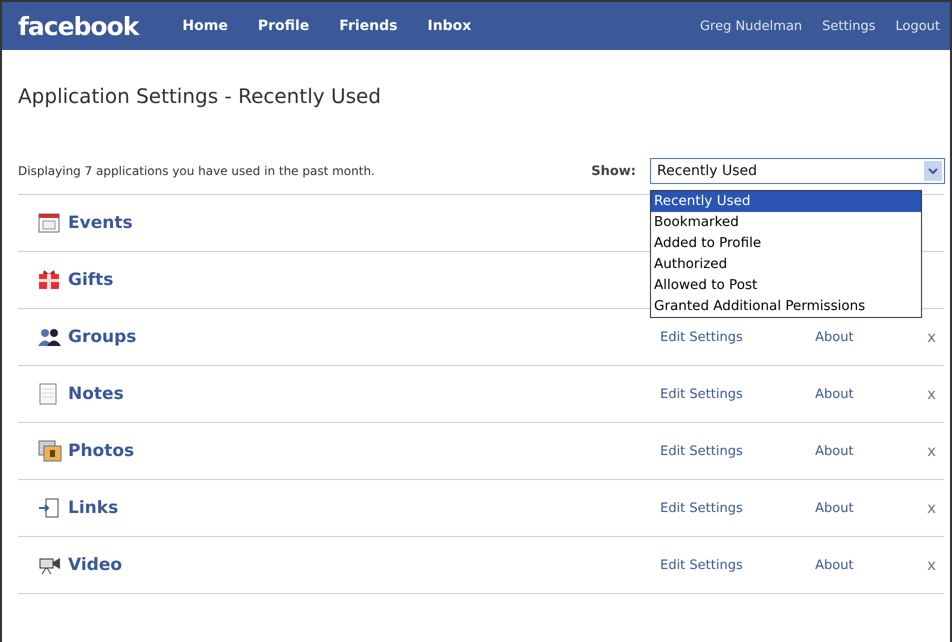  What do you see at coordinates (786, 285) in the screenshot?
I see `dropdown-option: Allowed to Post` at bounding box center [786, 285].